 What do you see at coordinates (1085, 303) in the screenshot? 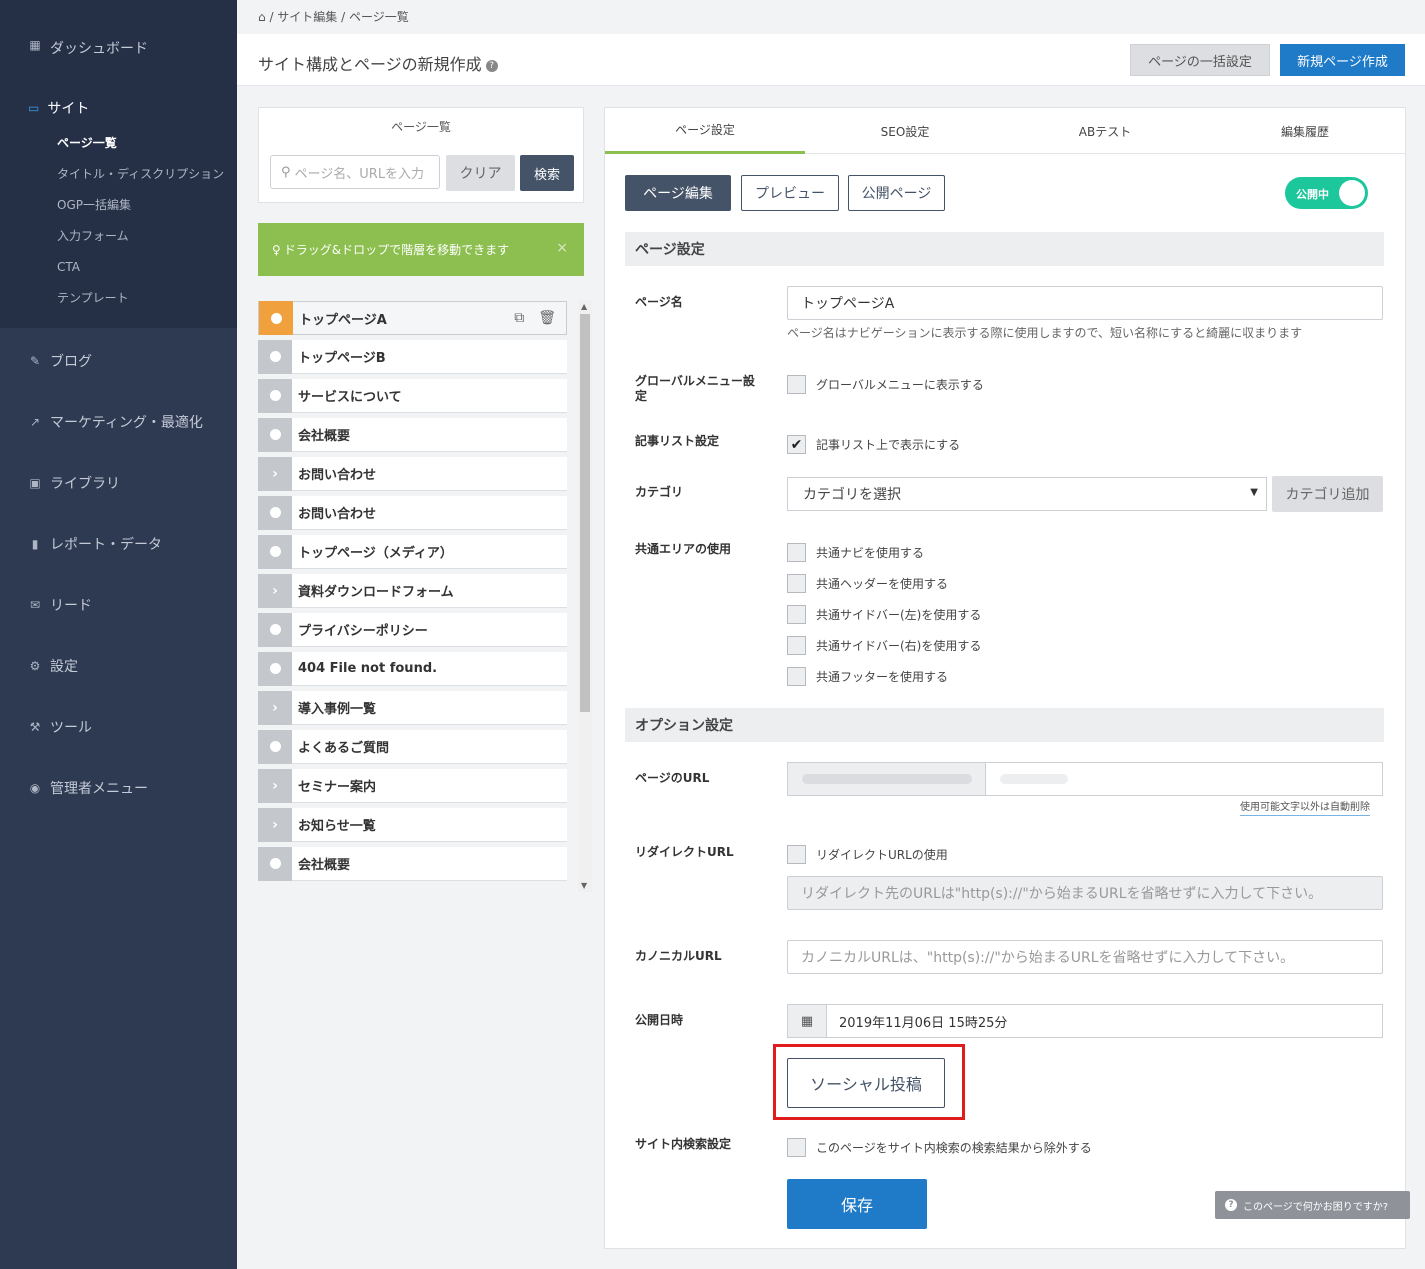
I see `page-name-input: トップページA` at bounding box center [1085, 303].